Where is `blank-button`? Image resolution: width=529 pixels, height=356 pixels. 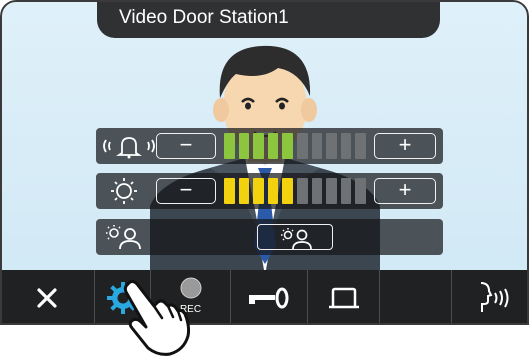 blank-button is located at coordinates (416, 297).